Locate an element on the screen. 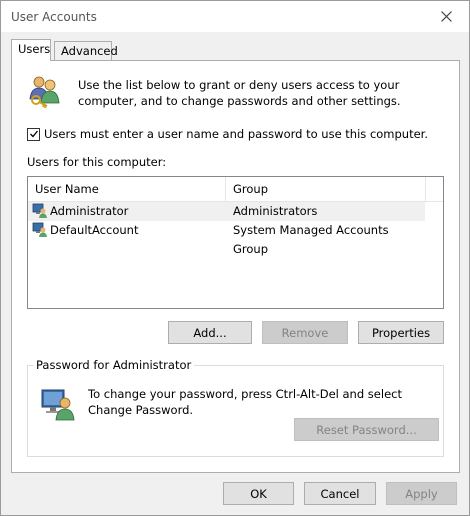 This screenshot has width=470, height=516. checkmark-icon is located at coordinates (33, 134).